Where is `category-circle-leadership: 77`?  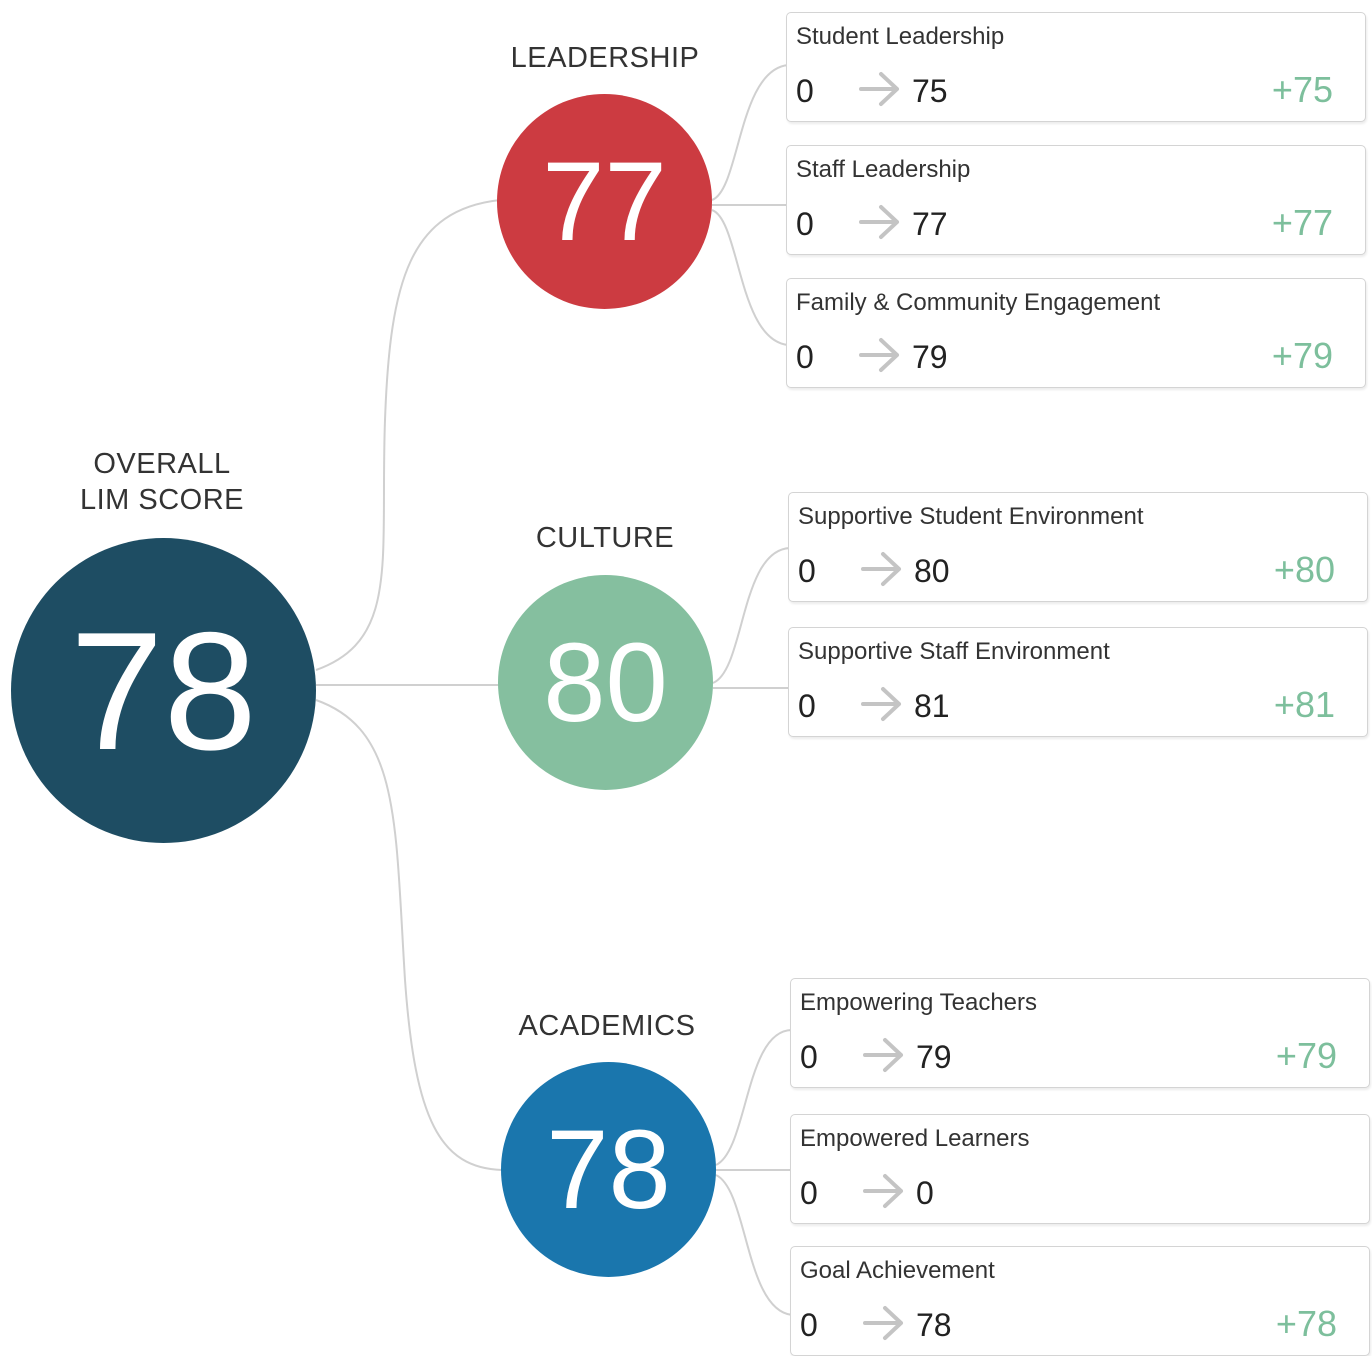 category-circle-leadership: 77 is located at coordinates (604, 201).